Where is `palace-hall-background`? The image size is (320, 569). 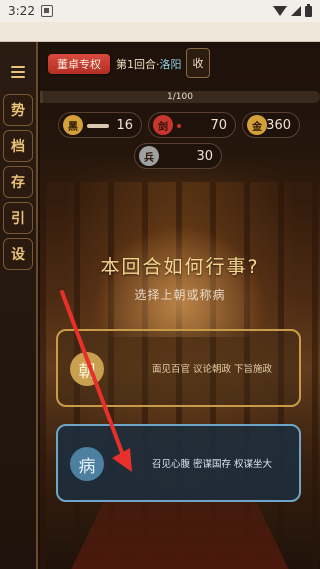 palace-hall-background is located at coordinates (180, 282).